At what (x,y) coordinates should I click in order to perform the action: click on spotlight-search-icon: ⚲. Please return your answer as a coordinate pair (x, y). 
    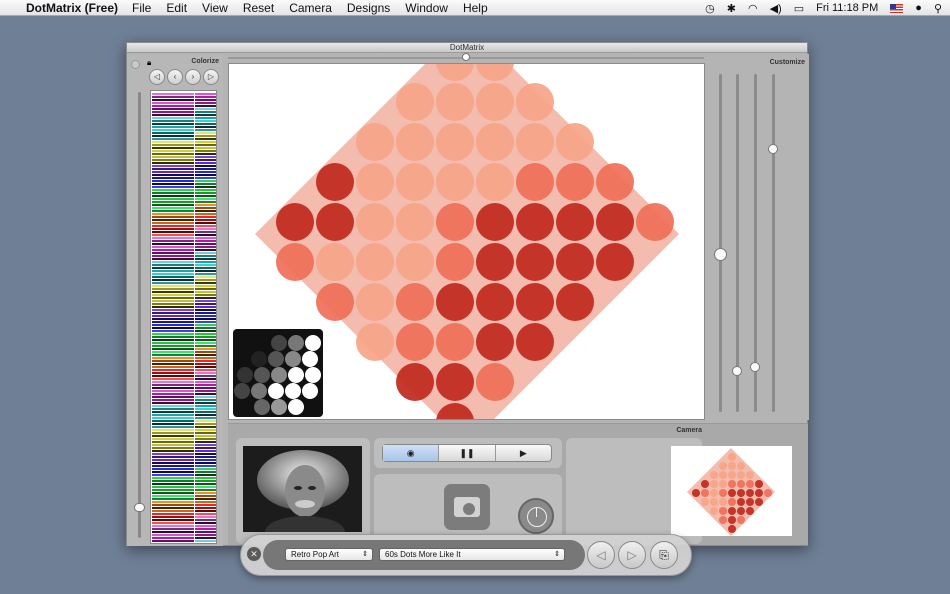
    Looking at the image, I should click on (938, 8).